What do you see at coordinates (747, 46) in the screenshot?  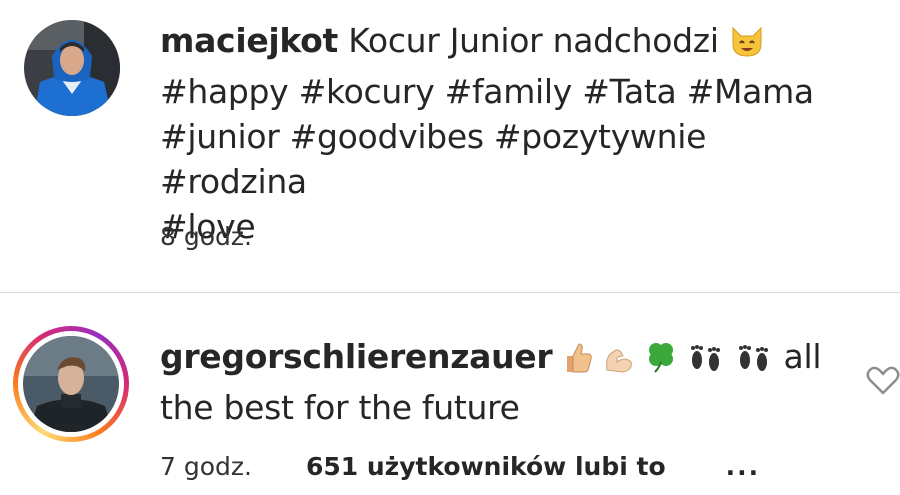 I see `cat-face-icon` at bounding box center [747, 46].